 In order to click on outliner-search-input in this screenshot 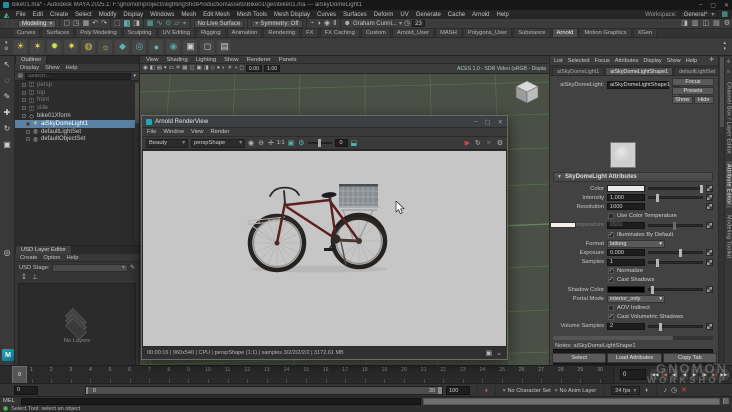, I will do `click(78, 76)`.